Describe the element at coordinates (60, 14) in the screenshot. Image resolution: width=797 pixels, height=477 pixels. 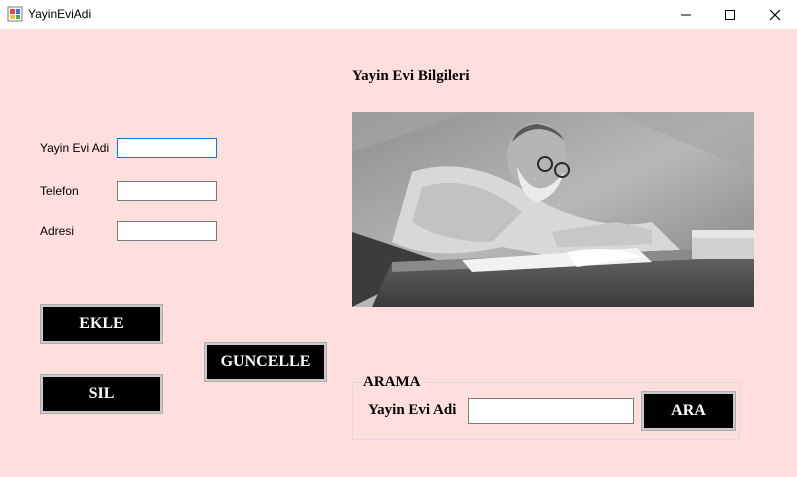
I see `window-title: YayinEviAdi` at that location.